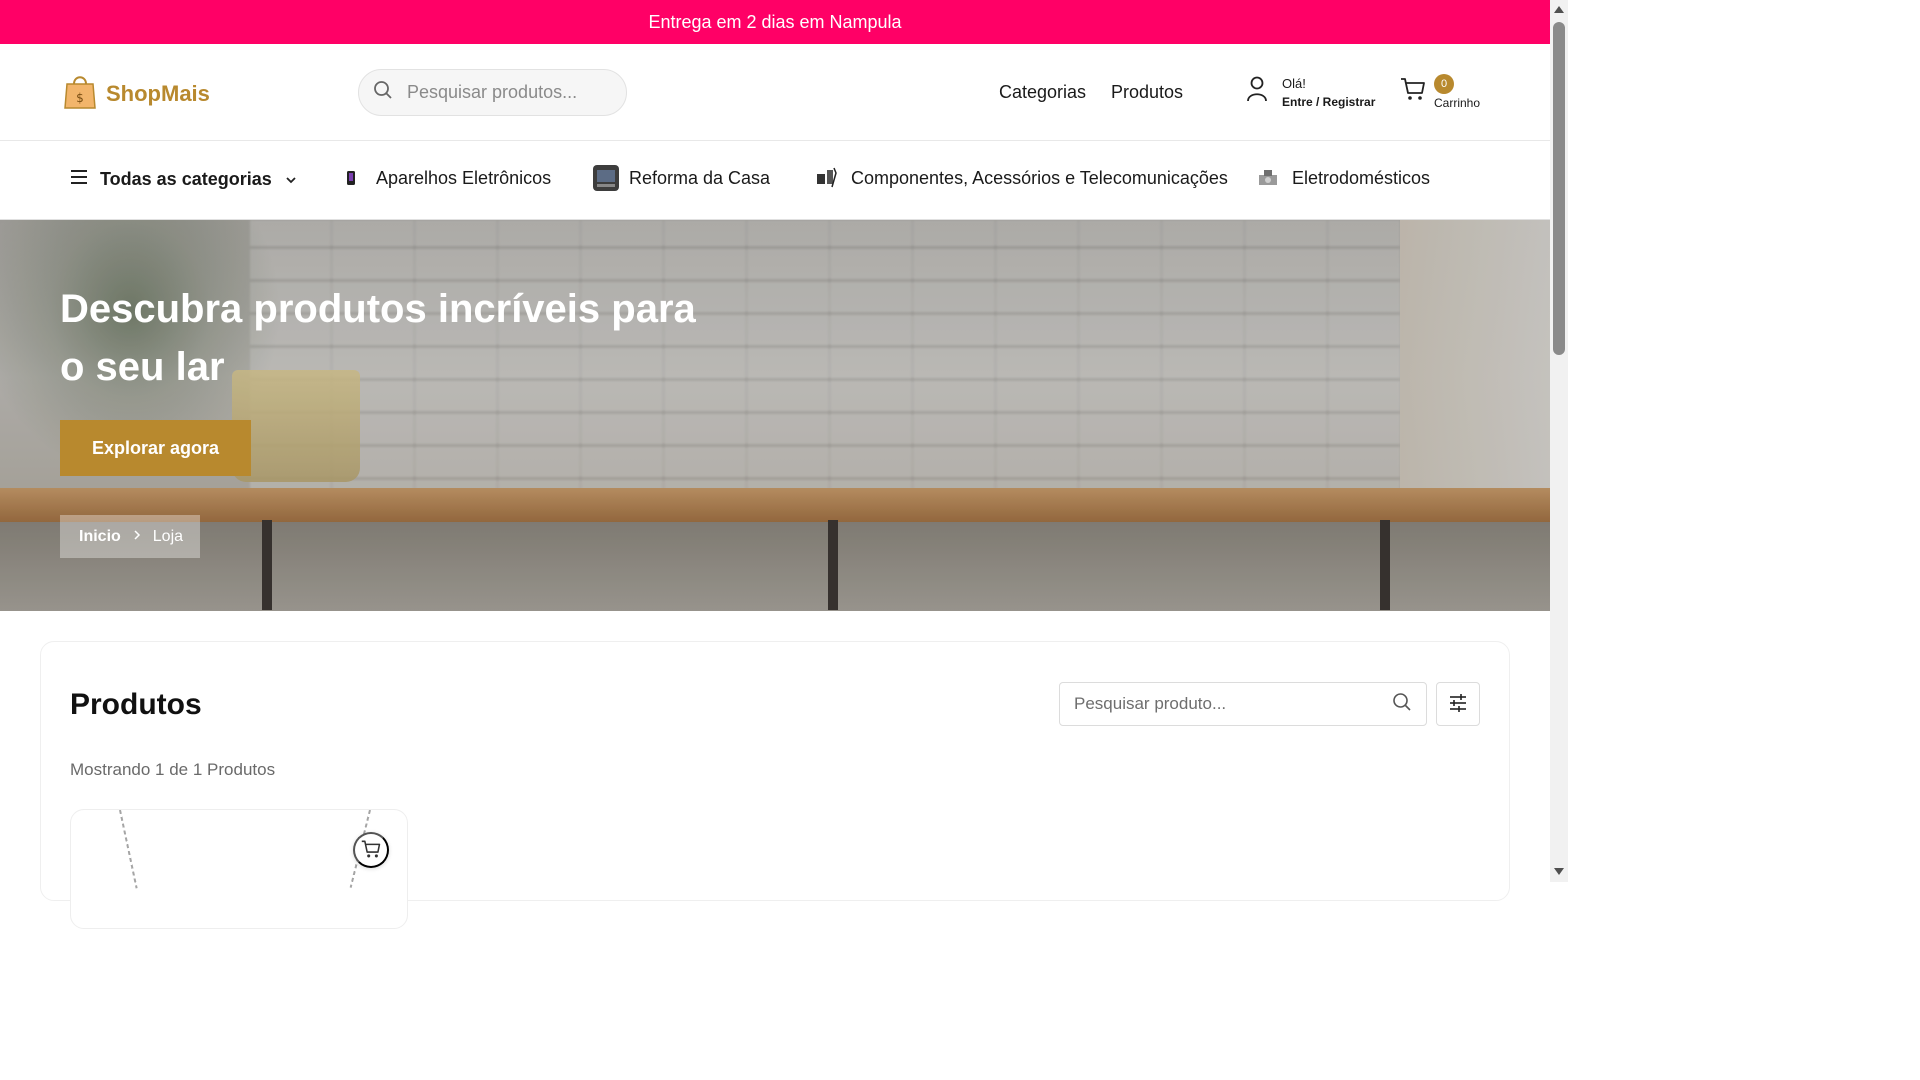 The width and height of the screenshot is (1920, 1080). I want to click on category-eletrodomesticos: Eletrodomésticos, so click(1343, 178).